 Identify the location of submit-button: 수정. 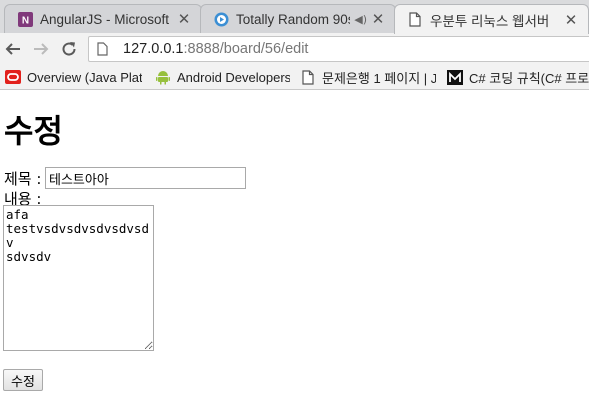
(23, 380).